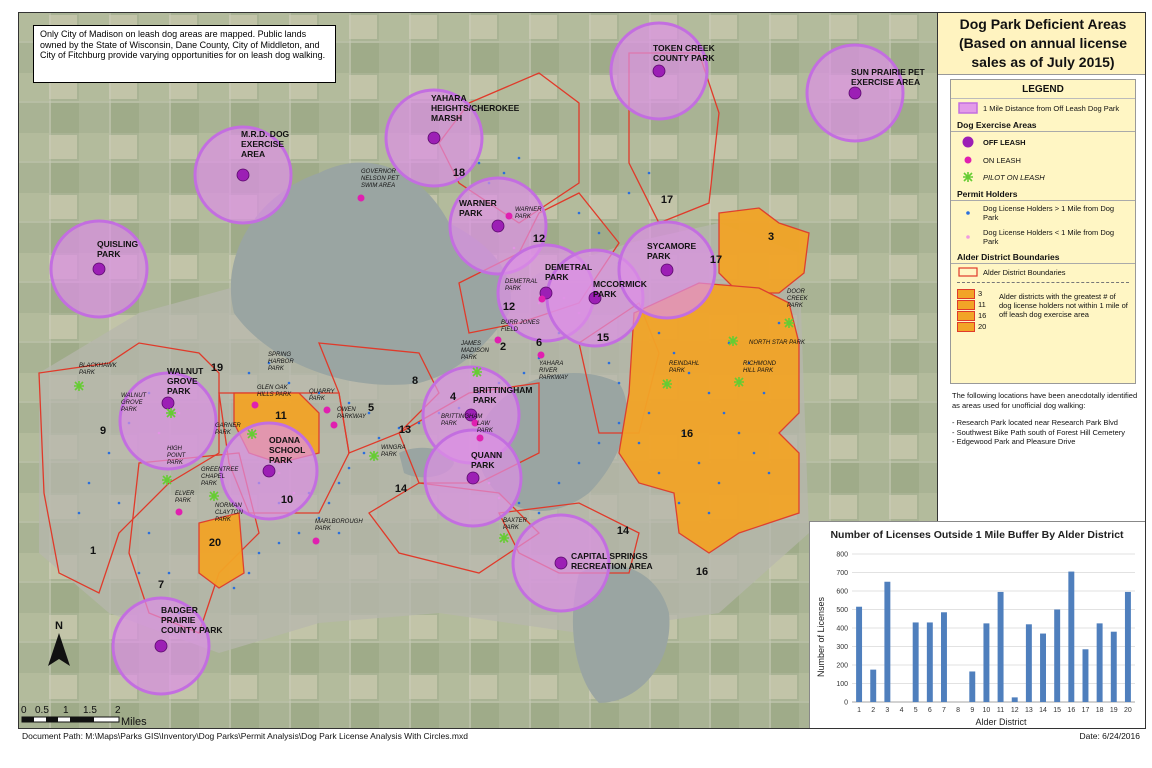 Image resolution: width=1152 pixels, height=768 pixels. What do you see at coordinates (453, 397) in the screenshot?
I see `district-number-label: 4` at bounding box center [453, 397].